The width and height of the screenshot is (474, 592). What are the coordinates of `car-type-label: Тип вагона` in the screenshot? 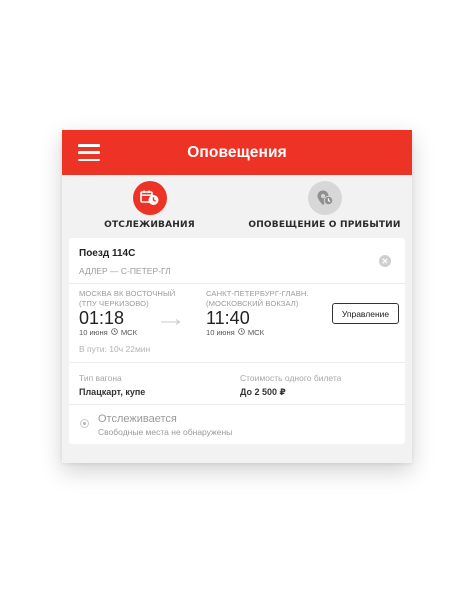 It's located at (100, 378).